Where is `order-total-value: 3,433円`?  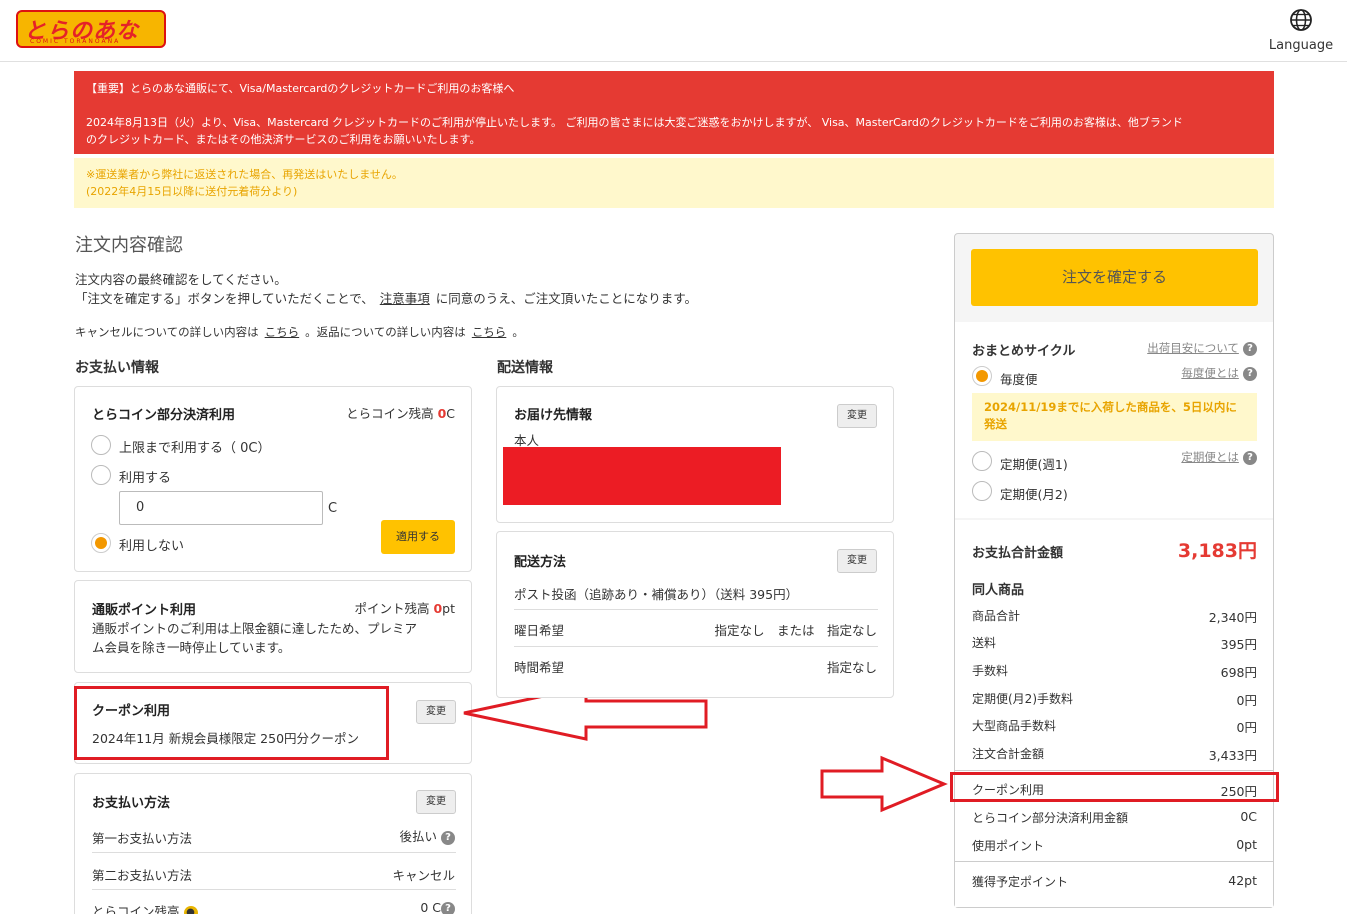 order-total-value: 3,433円 is located at coordinates (1232, 755).